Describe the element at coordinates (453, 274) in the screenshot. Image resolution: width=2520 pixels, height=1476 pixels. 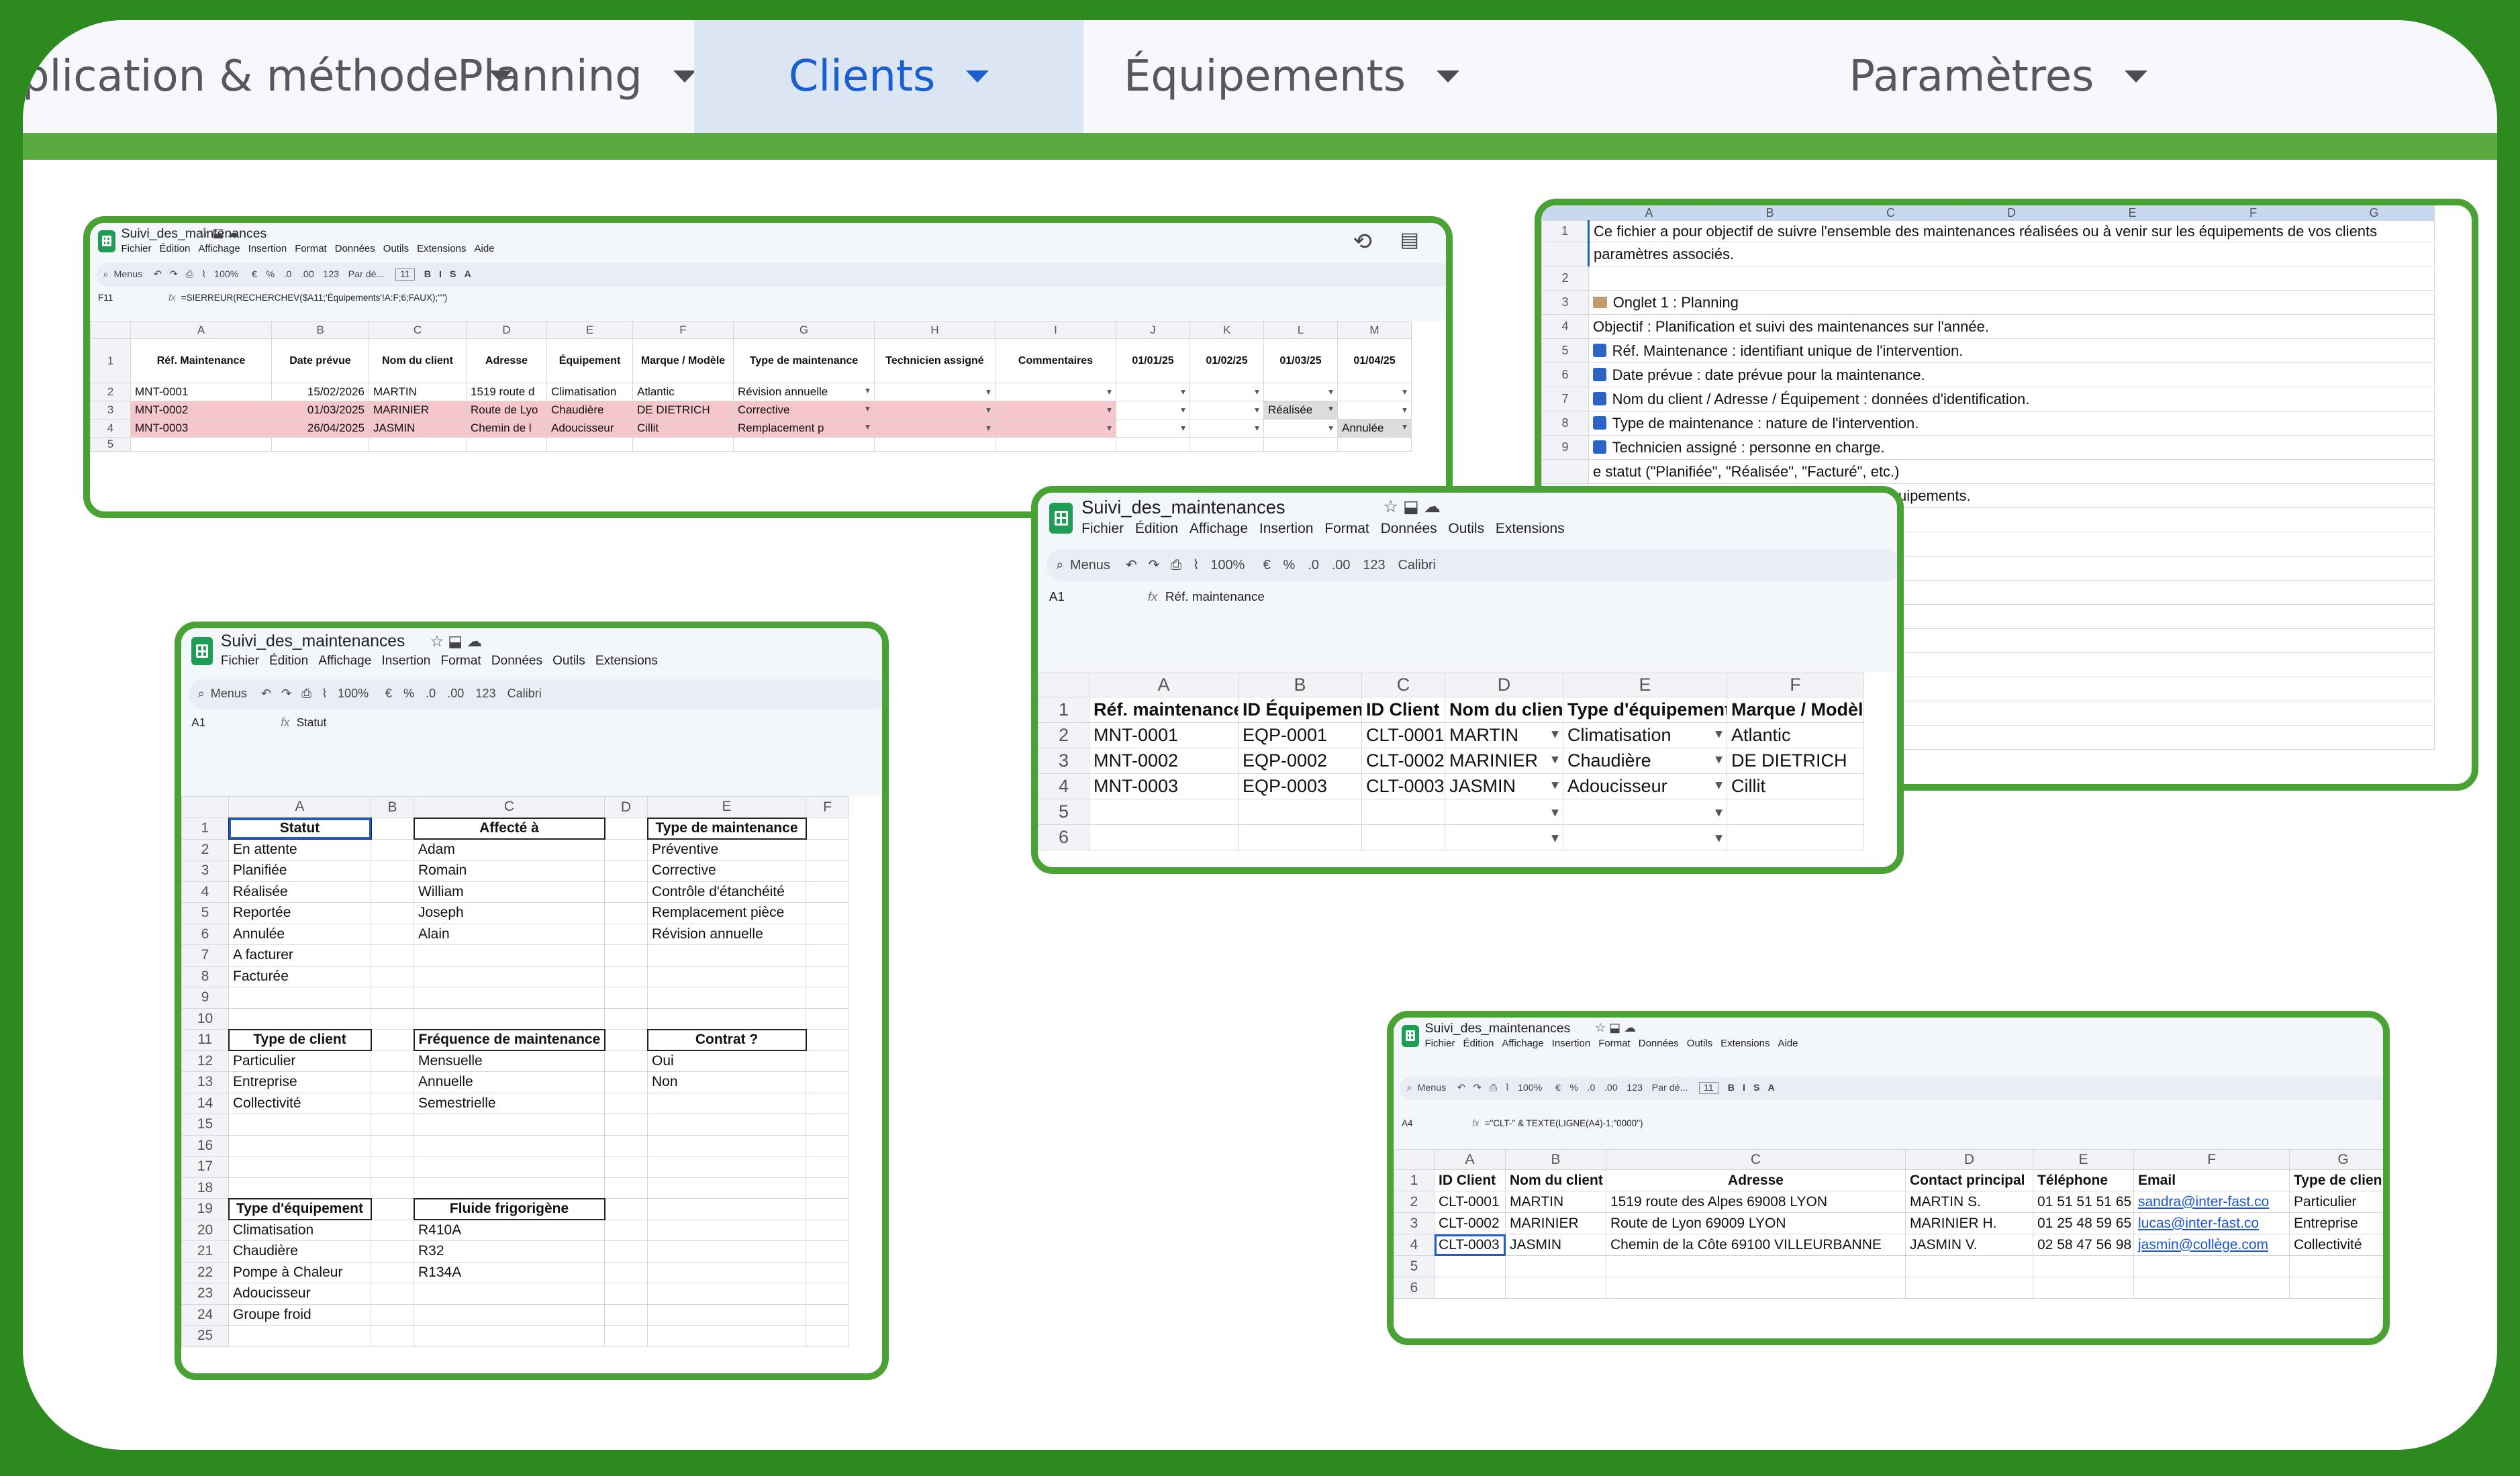
I see `strikethrough-icon: S` at that location.